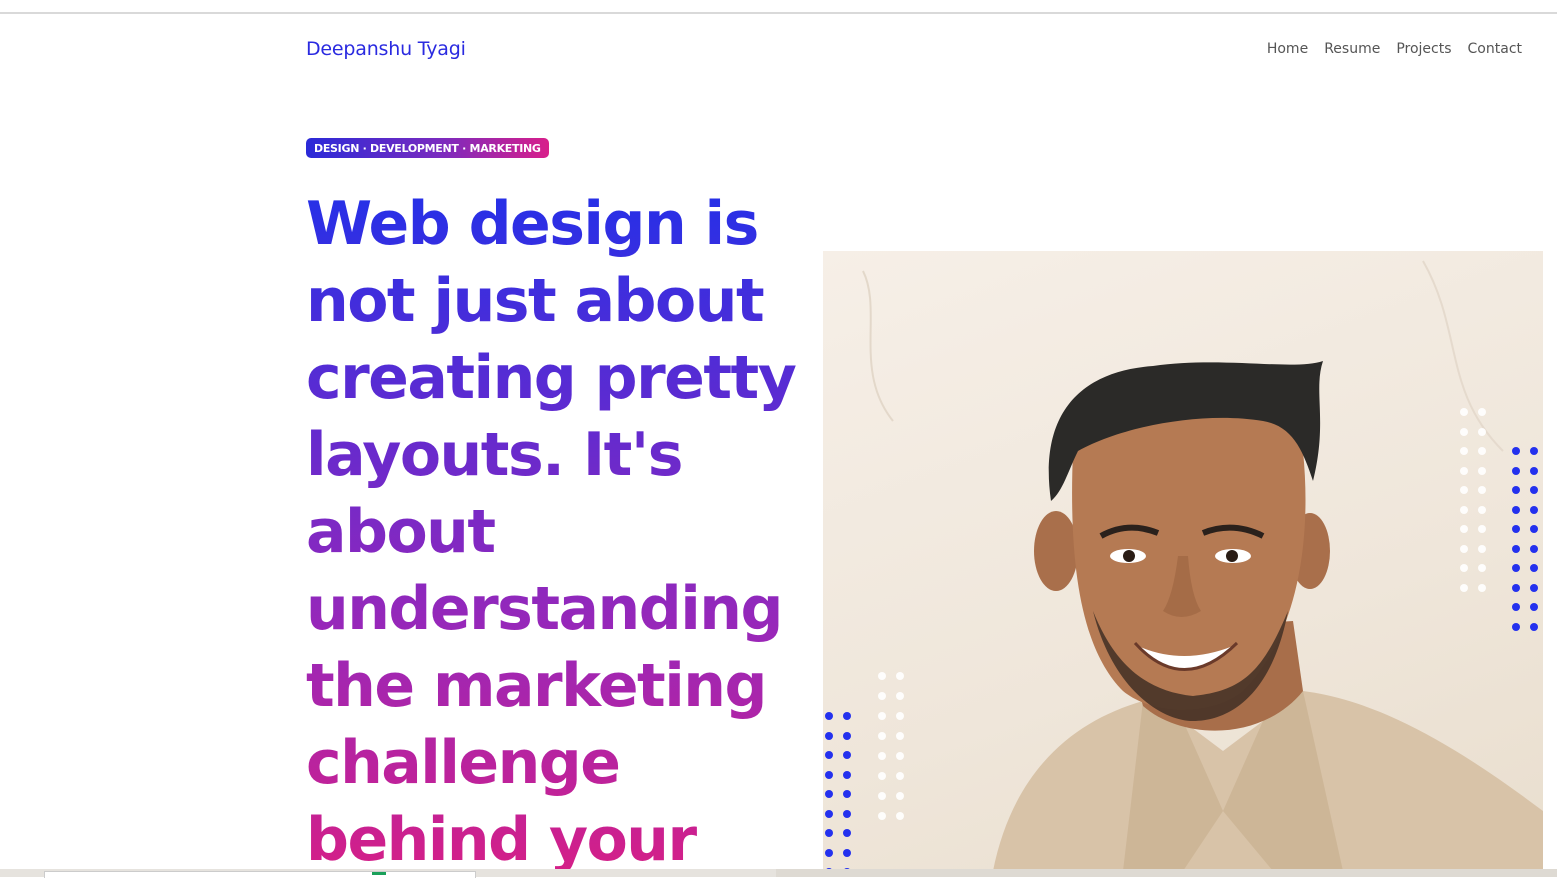  What do you see at coordinates (838, 794) in the screenshot?
I see `dot-pattern-left` at bounding box center [838, 794].